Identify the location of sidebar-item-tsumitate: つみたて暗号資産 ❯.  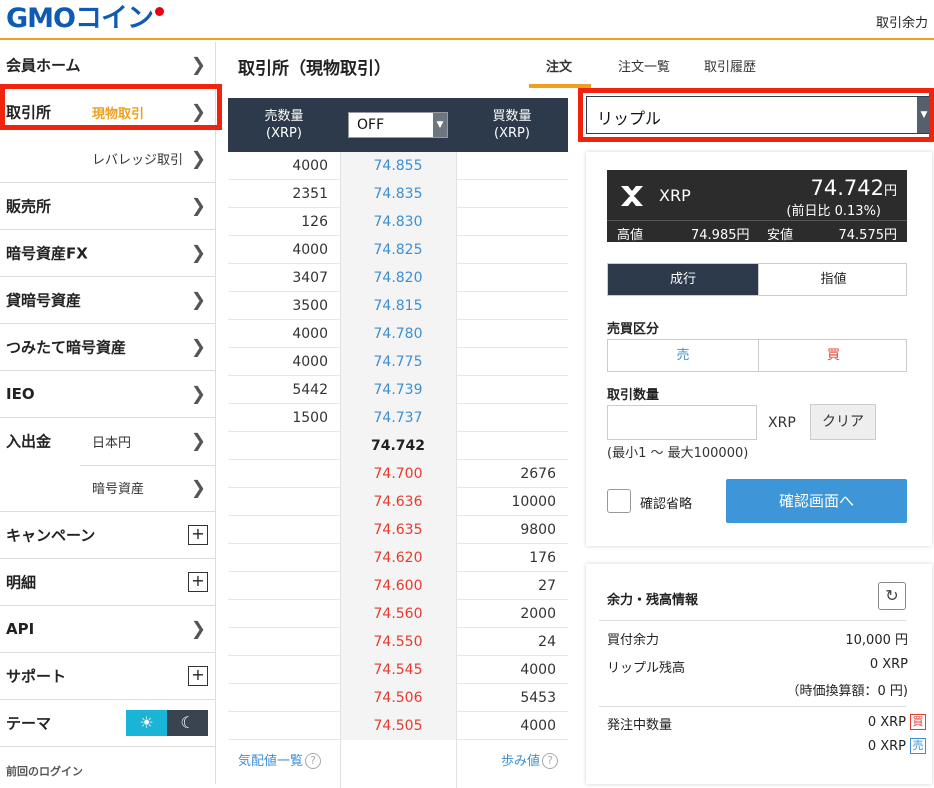
(108, 347).